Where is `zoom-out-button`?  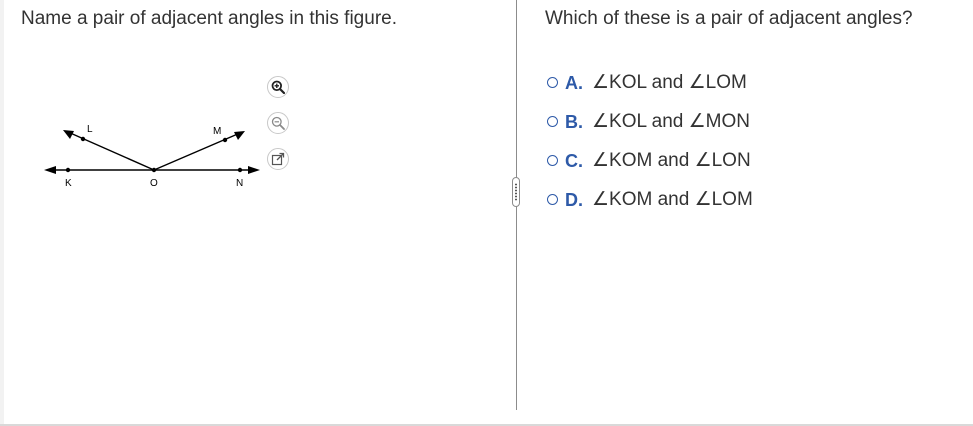 zoom-out-button is located at coordinates (278, 123).